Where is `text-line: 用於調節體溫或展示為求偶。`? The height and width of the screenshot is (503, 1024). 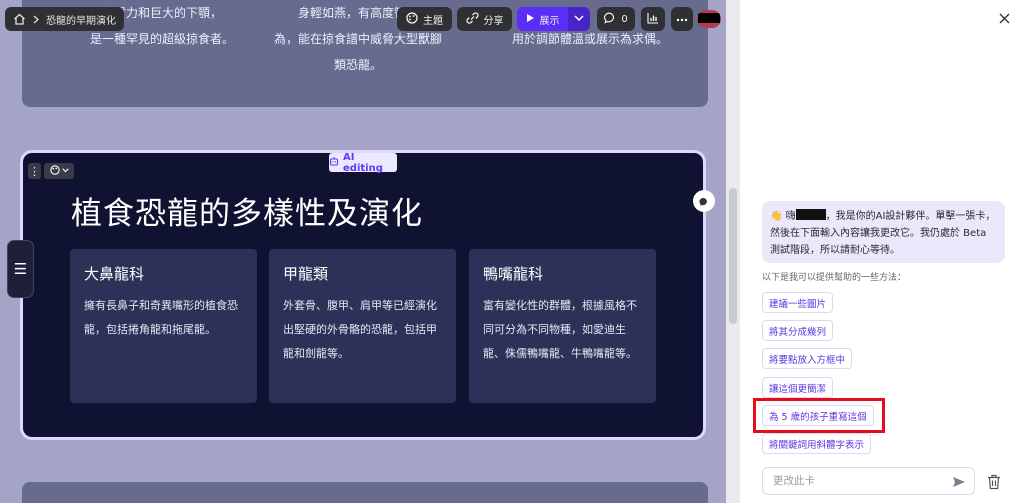
text-line: 用於調節體溫或展示為求偶。 is located at coordinates (589, 39).